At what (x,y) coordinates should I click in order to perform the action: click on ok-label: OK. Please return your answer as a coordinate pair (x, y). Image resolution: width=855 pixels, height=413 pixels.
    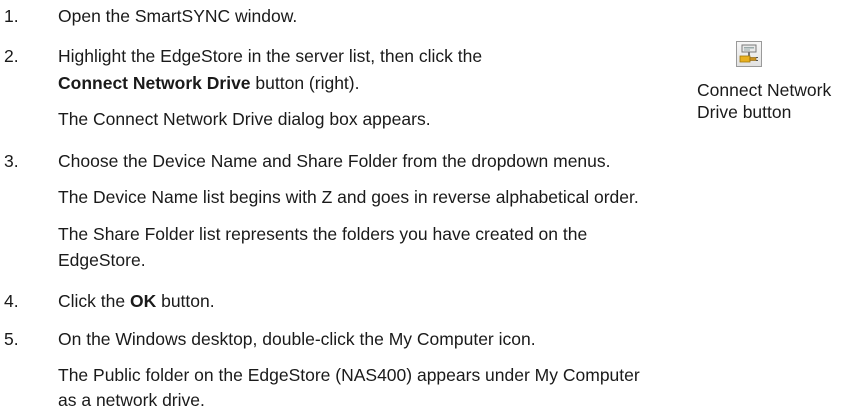
    Looking at the image, I should click on (143, 301).